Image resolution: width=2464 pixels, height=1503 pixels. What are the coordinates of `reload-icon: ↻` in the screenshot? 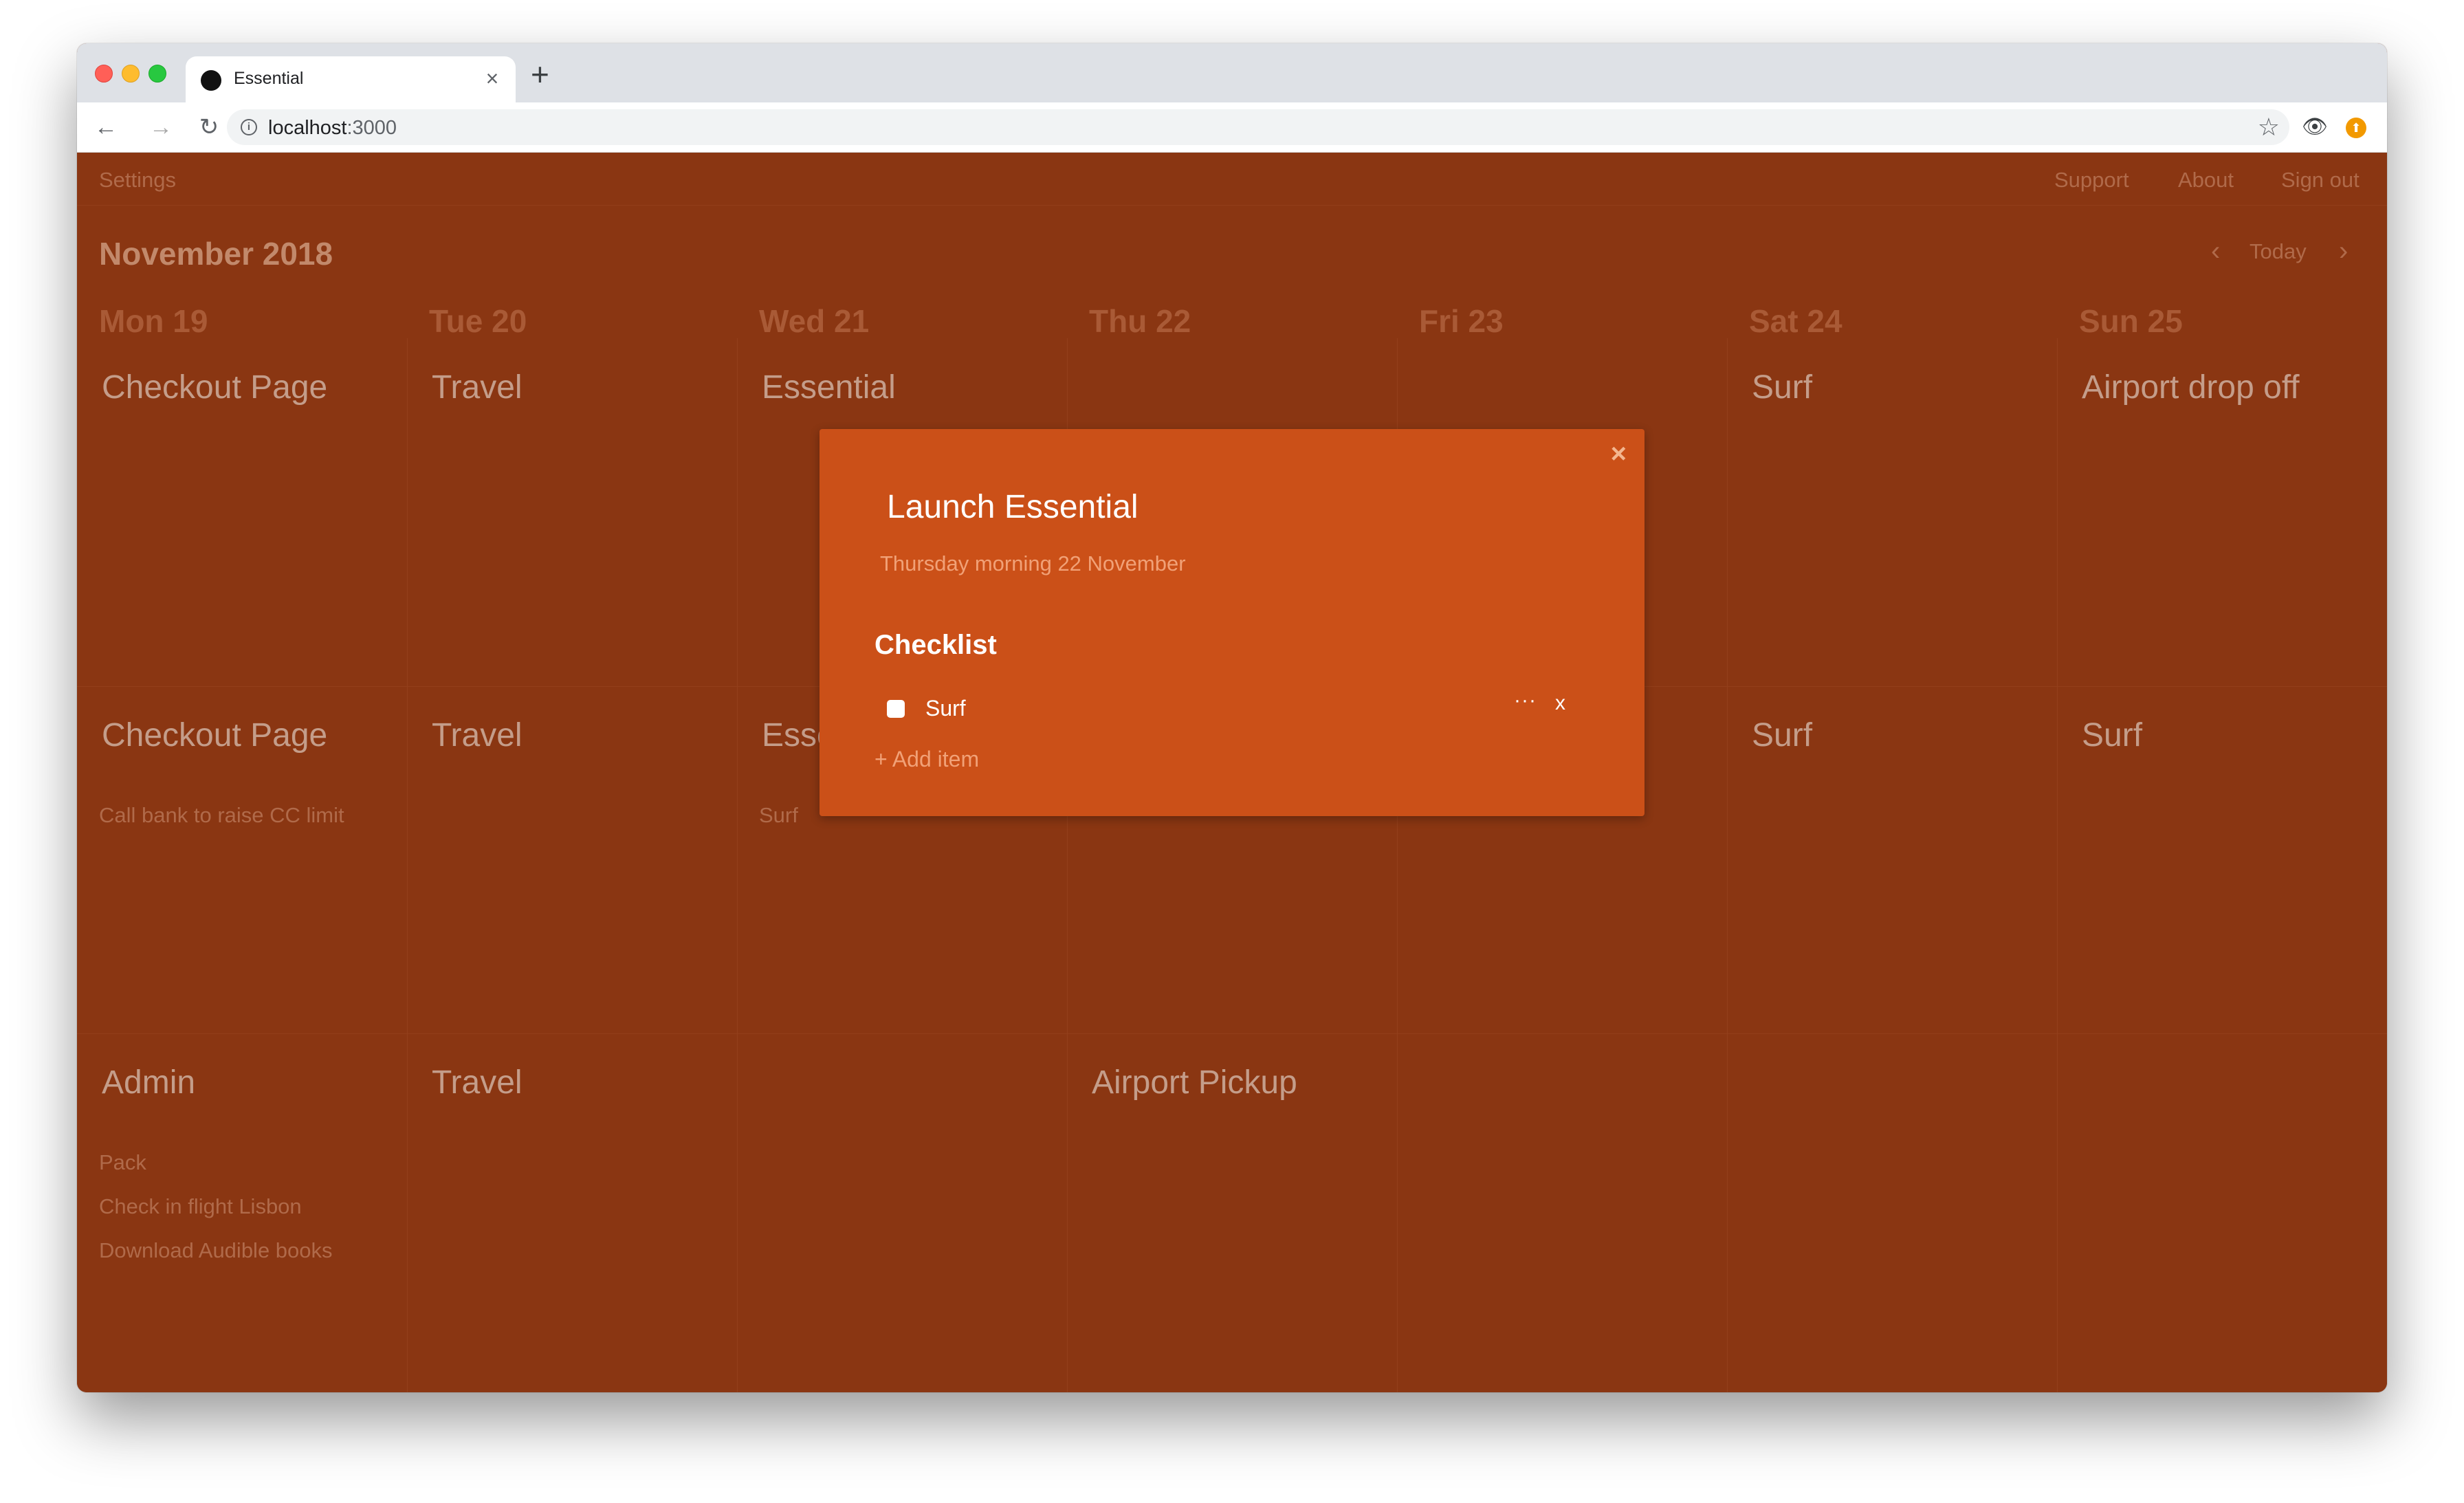 It's located at (209, 127).